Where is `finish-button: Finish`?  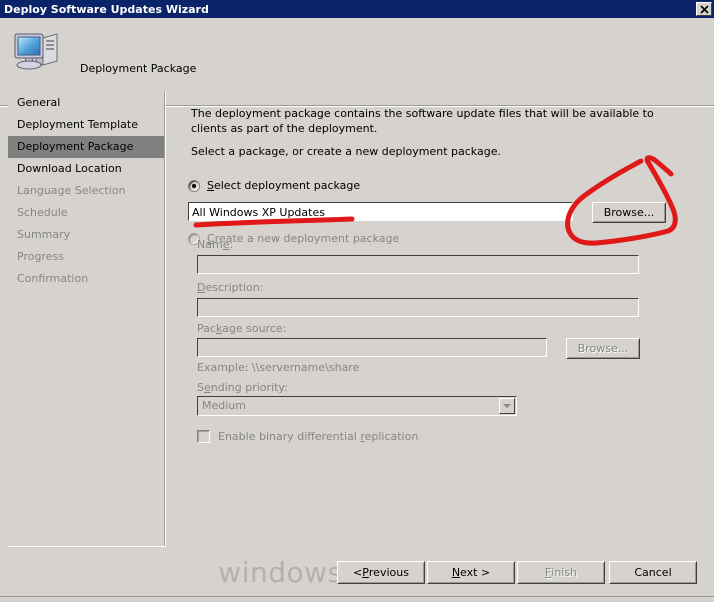
finish-button: Finish is located at coordinates (561, 572).